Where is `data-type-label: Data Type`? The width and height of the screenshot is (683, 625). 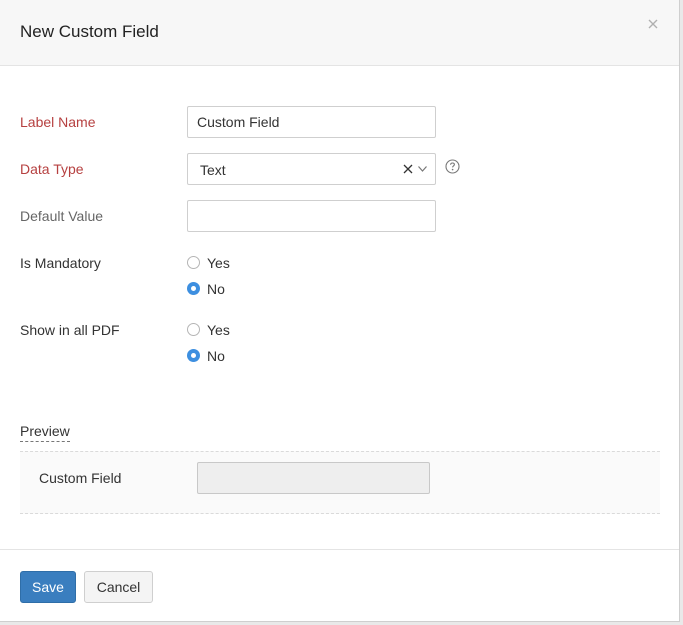
data-type-label: Data Type is located at coordinates (52, 169).